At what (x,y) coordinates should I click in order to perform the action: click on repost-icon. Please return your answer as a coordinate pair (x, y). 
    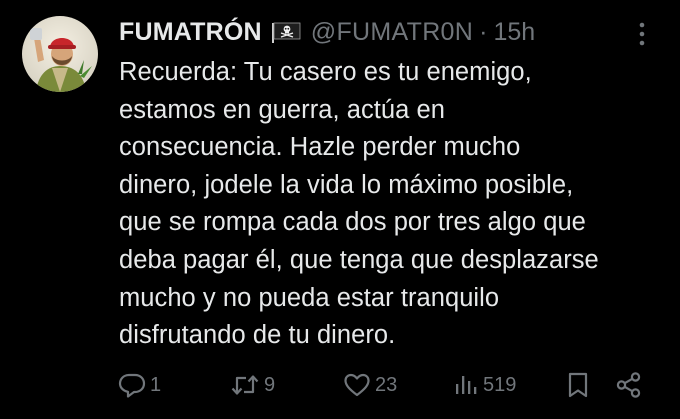
    Looking at the image, I should click on (245, 385).